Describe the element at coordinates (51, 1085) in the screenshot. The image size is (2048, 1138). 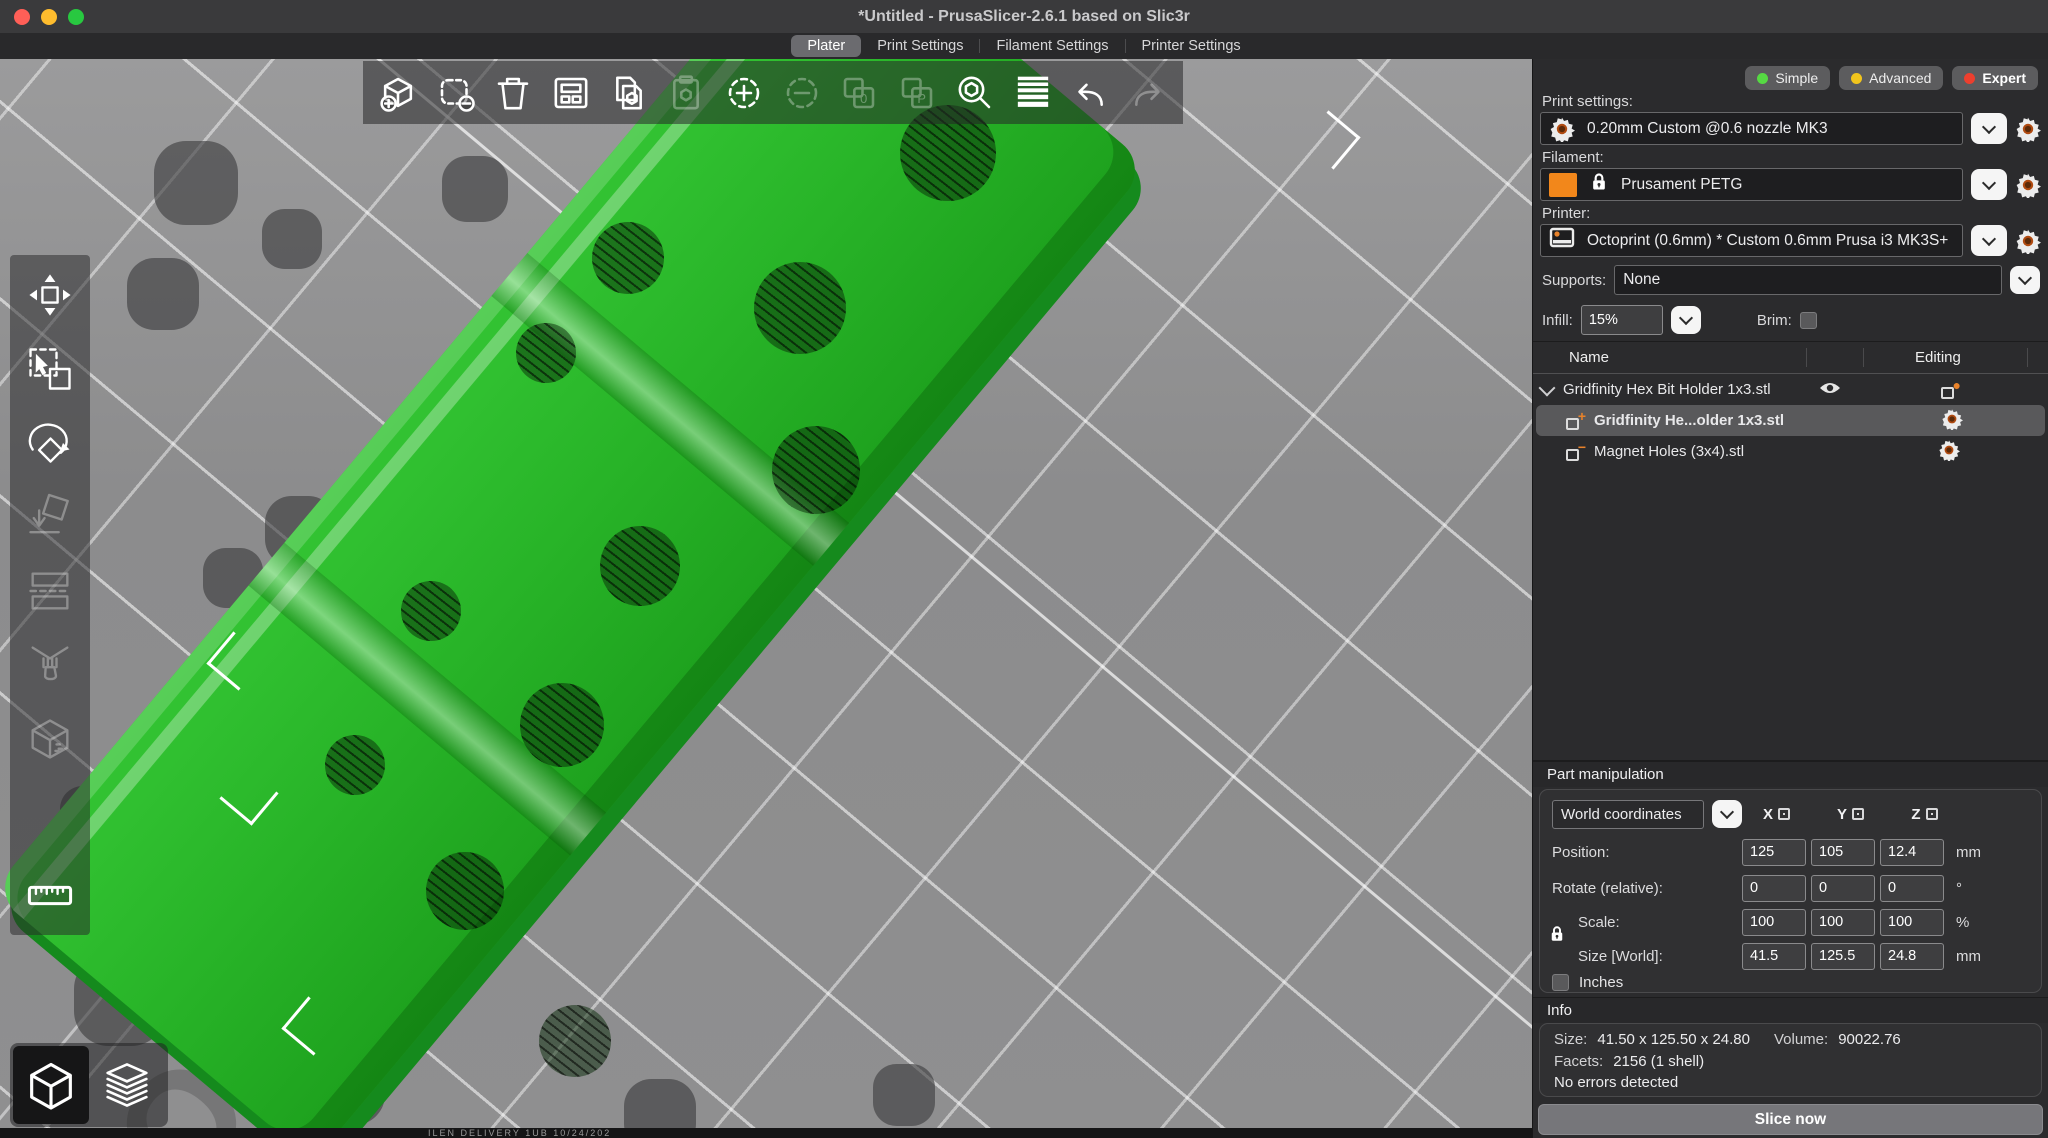
I see `3d-editor-view-button` at that location.